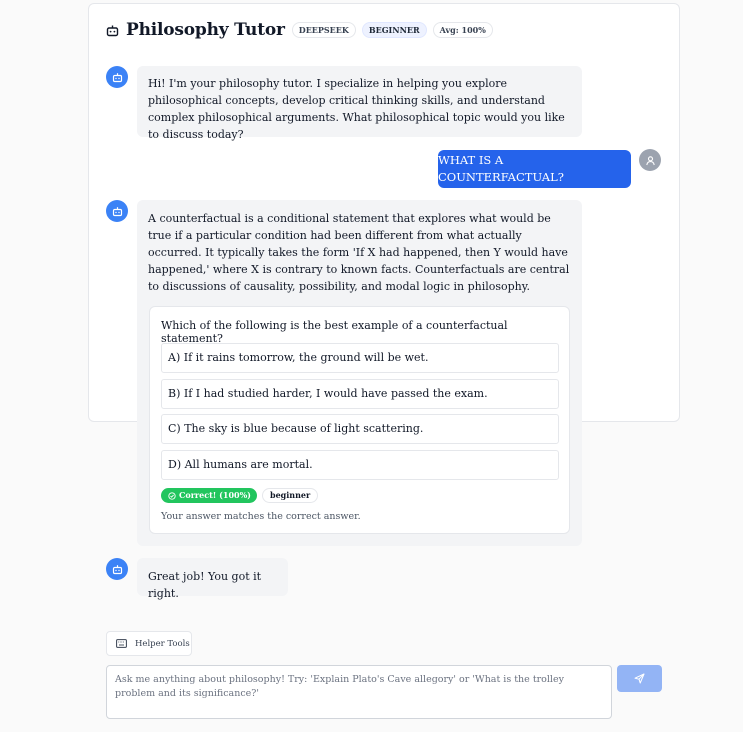 The height and width of the screenshot is (732, 743). I want to click on quiz-option-d: D) All humans are mortal., so click(360, 465).